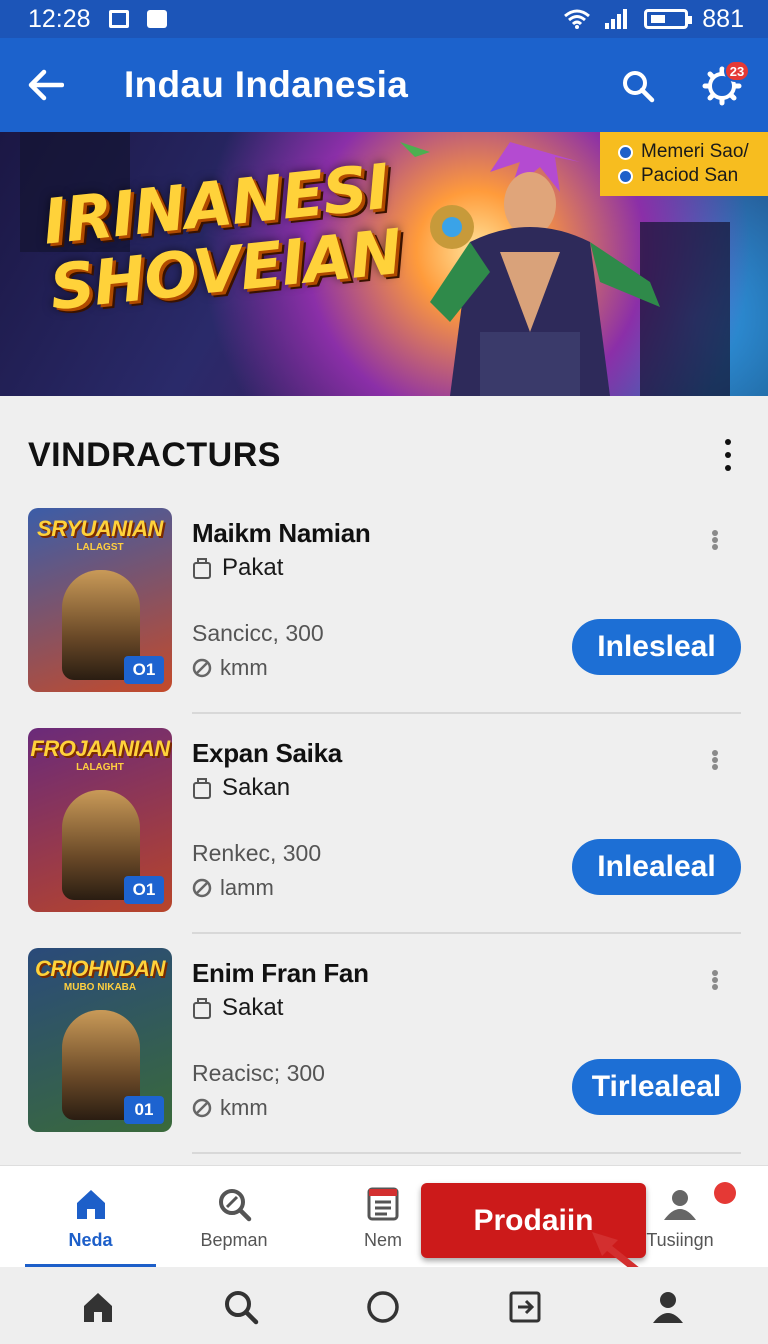  I want to click on screen-record-icon, so click(118, 19).